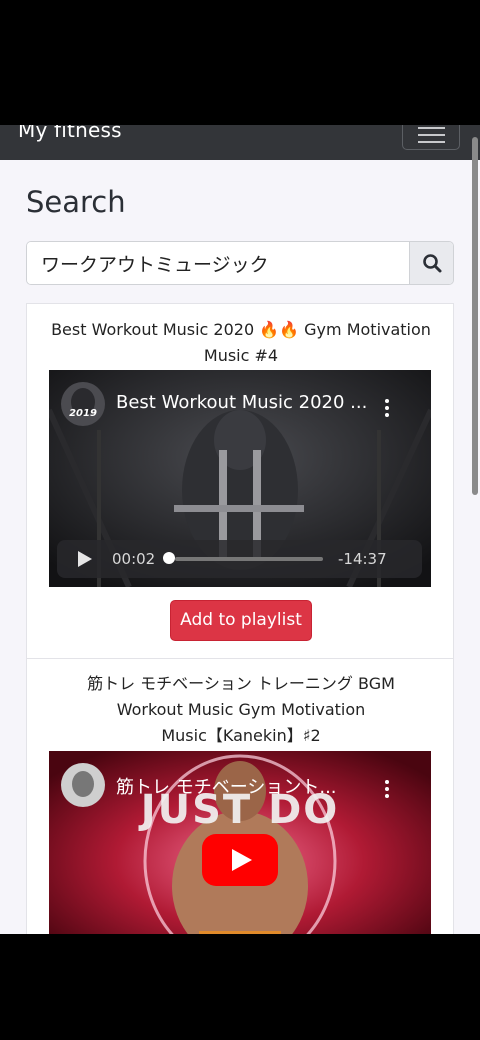  What do you see at coordinates (241, 620) in the screenshot?
I see `add-to-playlist-button: Add to playlist` at bounding box center [241, 620].